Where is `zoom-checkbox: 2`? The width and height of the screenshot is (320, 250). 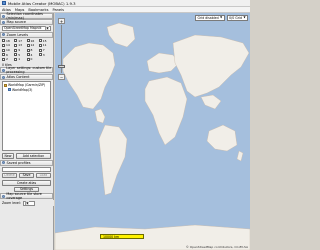
zoom-checkbox: 2 is located at coordinates (8, 59).